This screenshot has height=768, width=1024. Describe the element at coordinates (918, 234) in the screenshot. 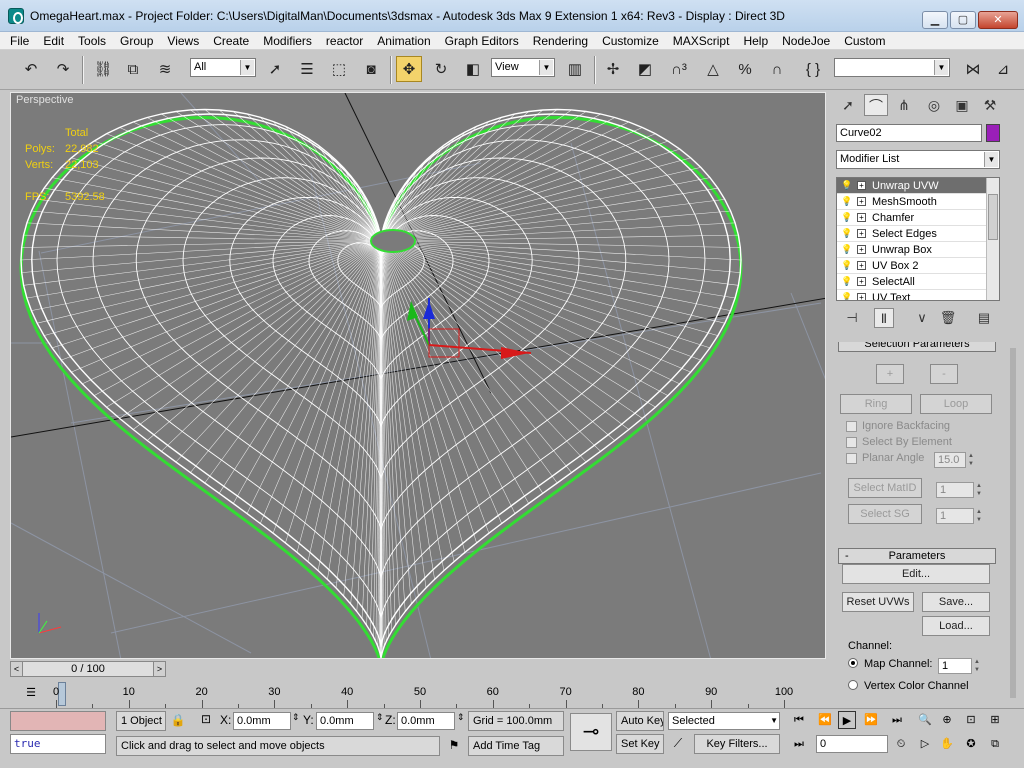

I see `modifier-stack-item: 💡 + Select Edges` at that location.